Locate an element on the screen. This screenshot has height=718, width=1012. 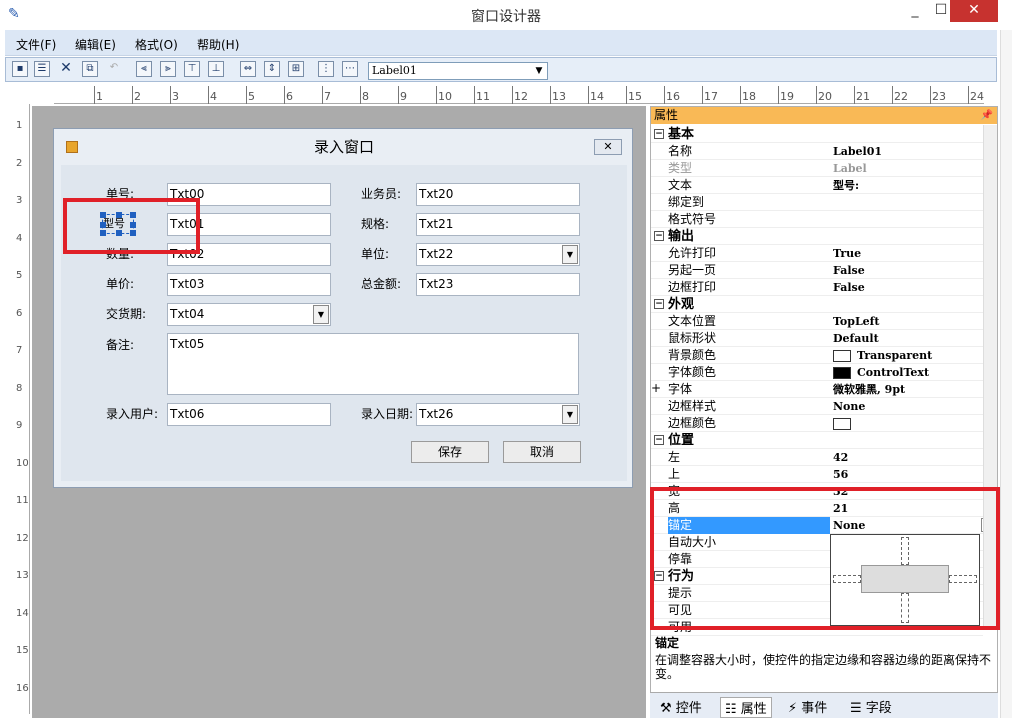
label-total: 总金额: is located at coordinates (381, 283).